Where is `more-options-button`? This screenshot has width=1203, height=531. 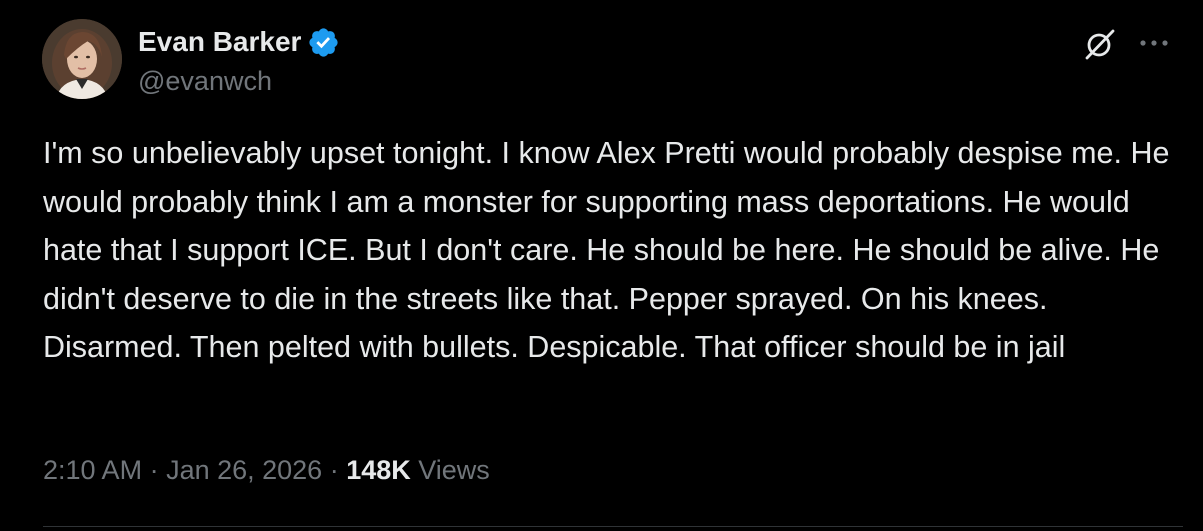 more-options-button is located at coordinates (1154, 43).